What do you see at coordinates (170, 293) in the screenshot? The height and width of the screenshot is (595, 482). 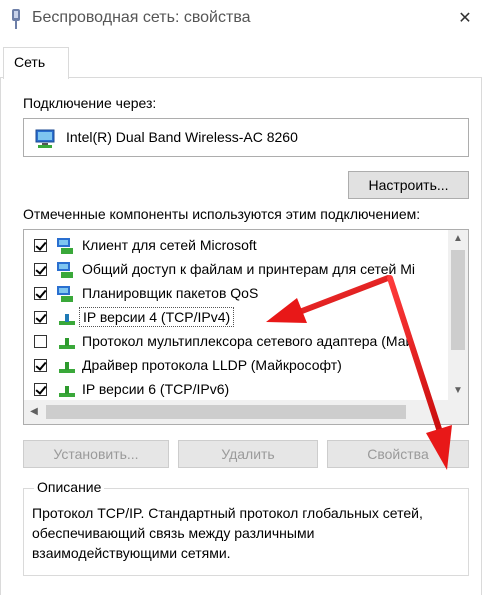 I see `component-label: Планировщик пакетов QoS` at bounding box center [170, 293].